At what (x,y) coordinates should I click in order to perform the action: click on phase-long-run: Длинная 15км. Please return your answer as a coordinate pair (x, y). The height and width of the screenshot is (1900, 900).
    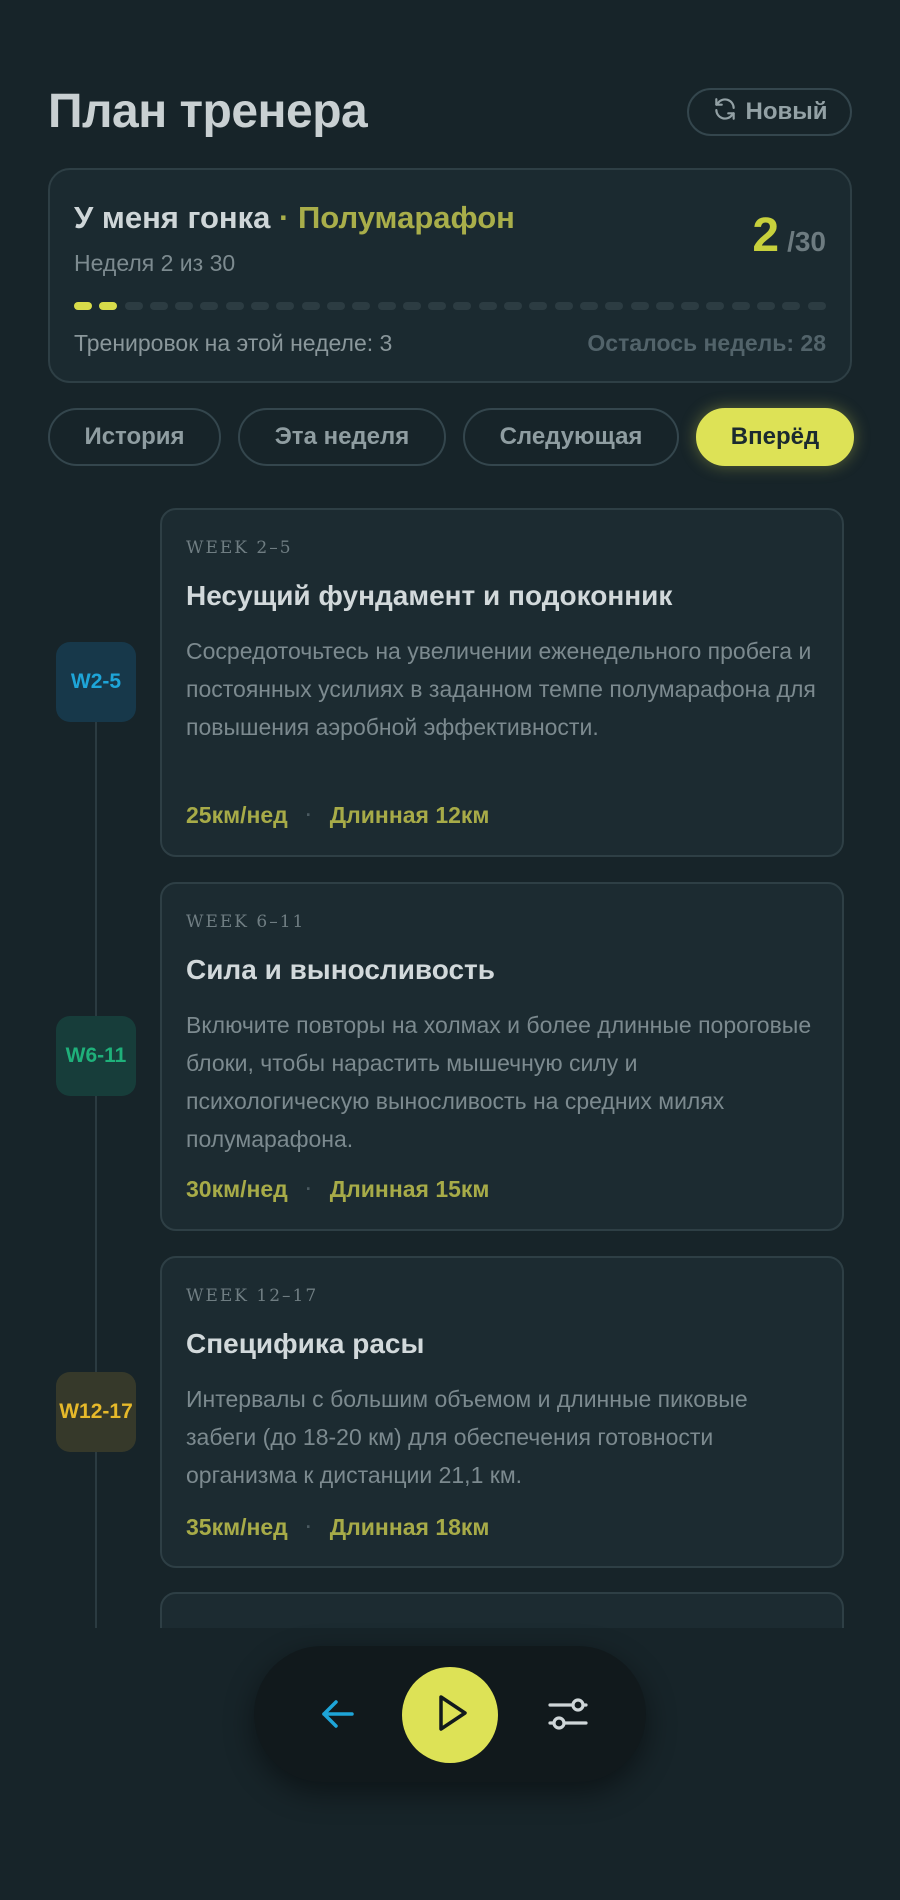
    Looking at the image, I should click on (409, 1189).